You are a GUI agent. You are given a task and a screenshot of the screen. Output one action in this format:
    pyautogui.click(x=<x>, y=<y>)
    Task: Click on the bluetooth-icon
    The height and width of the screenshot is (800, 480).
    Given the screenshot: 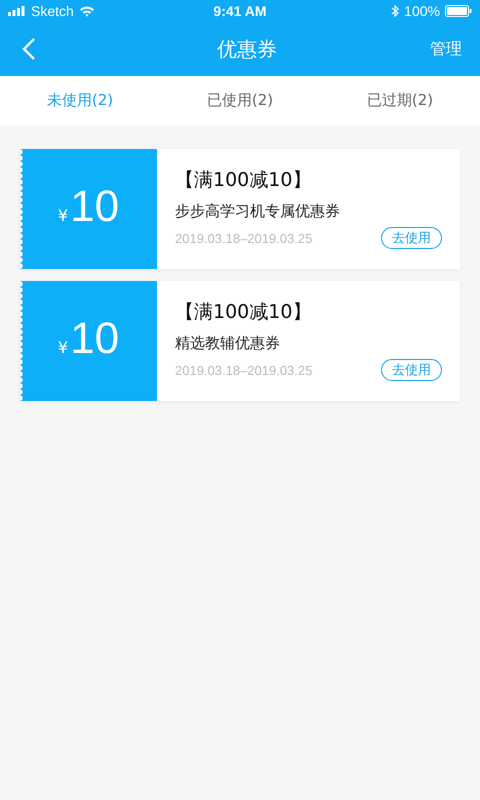 What is the action you would take?
    pyautogui.click(x=395, y=11)
    